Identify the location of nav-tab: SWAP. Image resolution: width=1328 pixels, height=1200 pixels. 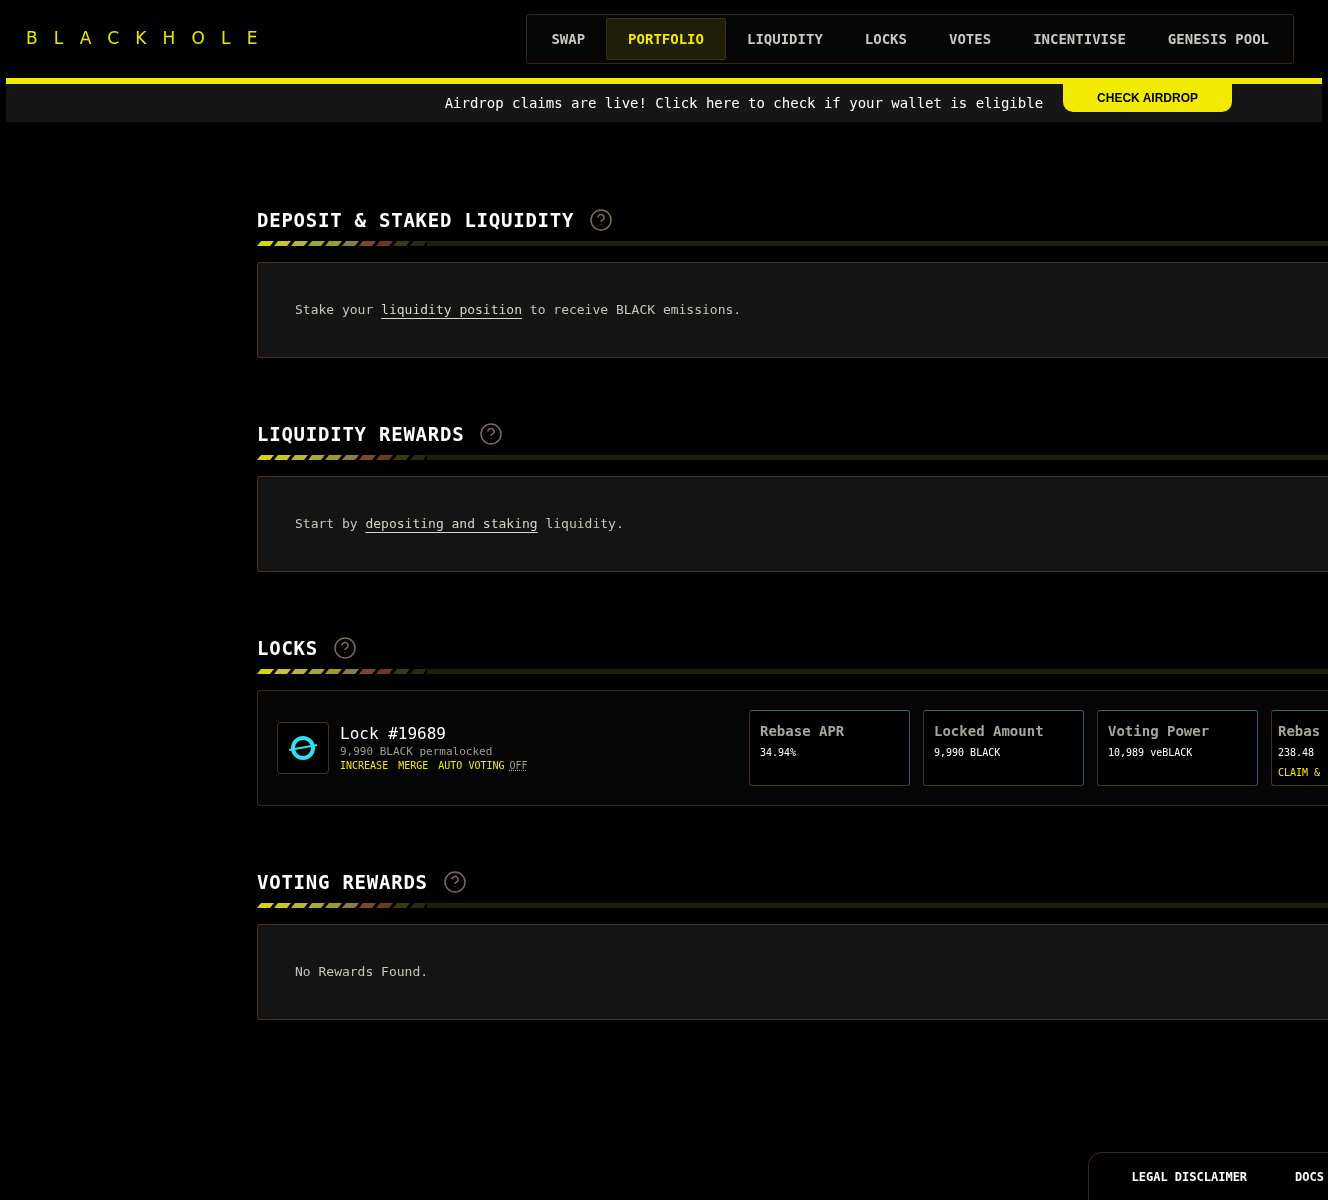
(568, 39).